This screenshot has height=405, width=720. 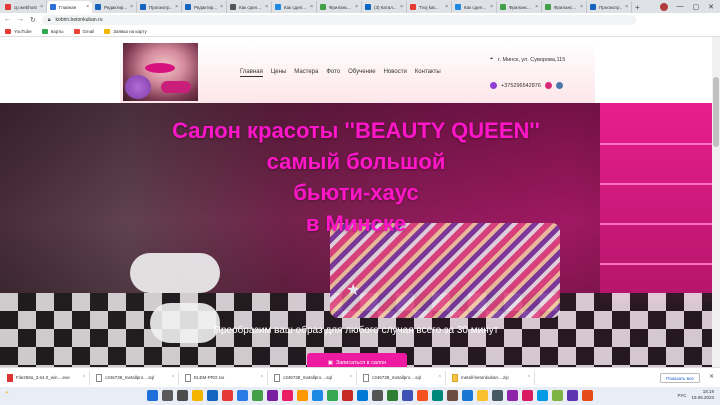 What do you see at coordinates (227, 395) in the screenshot?
I see `opera-icon` at bounding box center [227, 395].